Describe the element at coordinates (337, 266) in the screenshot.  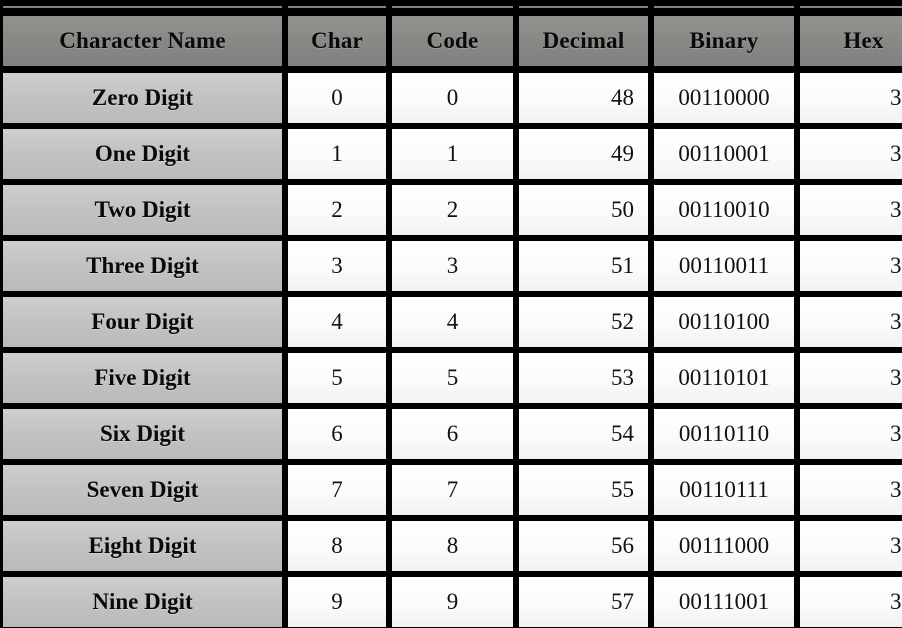
I see `cell-char: 3` at that location.